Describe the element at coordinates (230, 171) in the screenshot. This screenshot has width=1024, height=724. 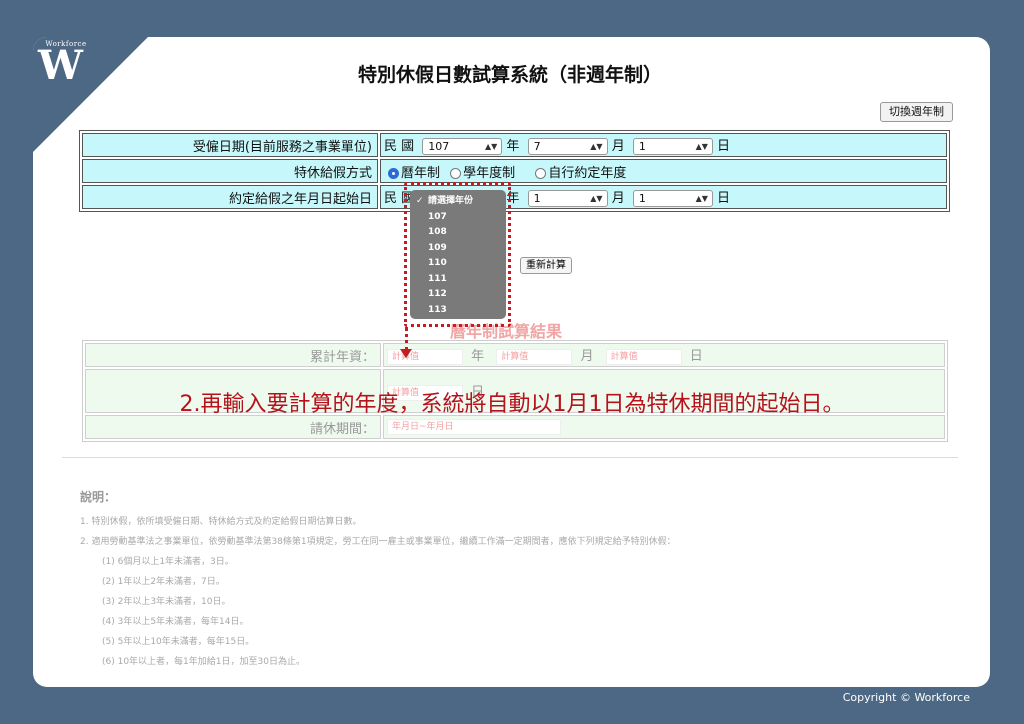
I see `method-label: 特休給假方式` at that location.